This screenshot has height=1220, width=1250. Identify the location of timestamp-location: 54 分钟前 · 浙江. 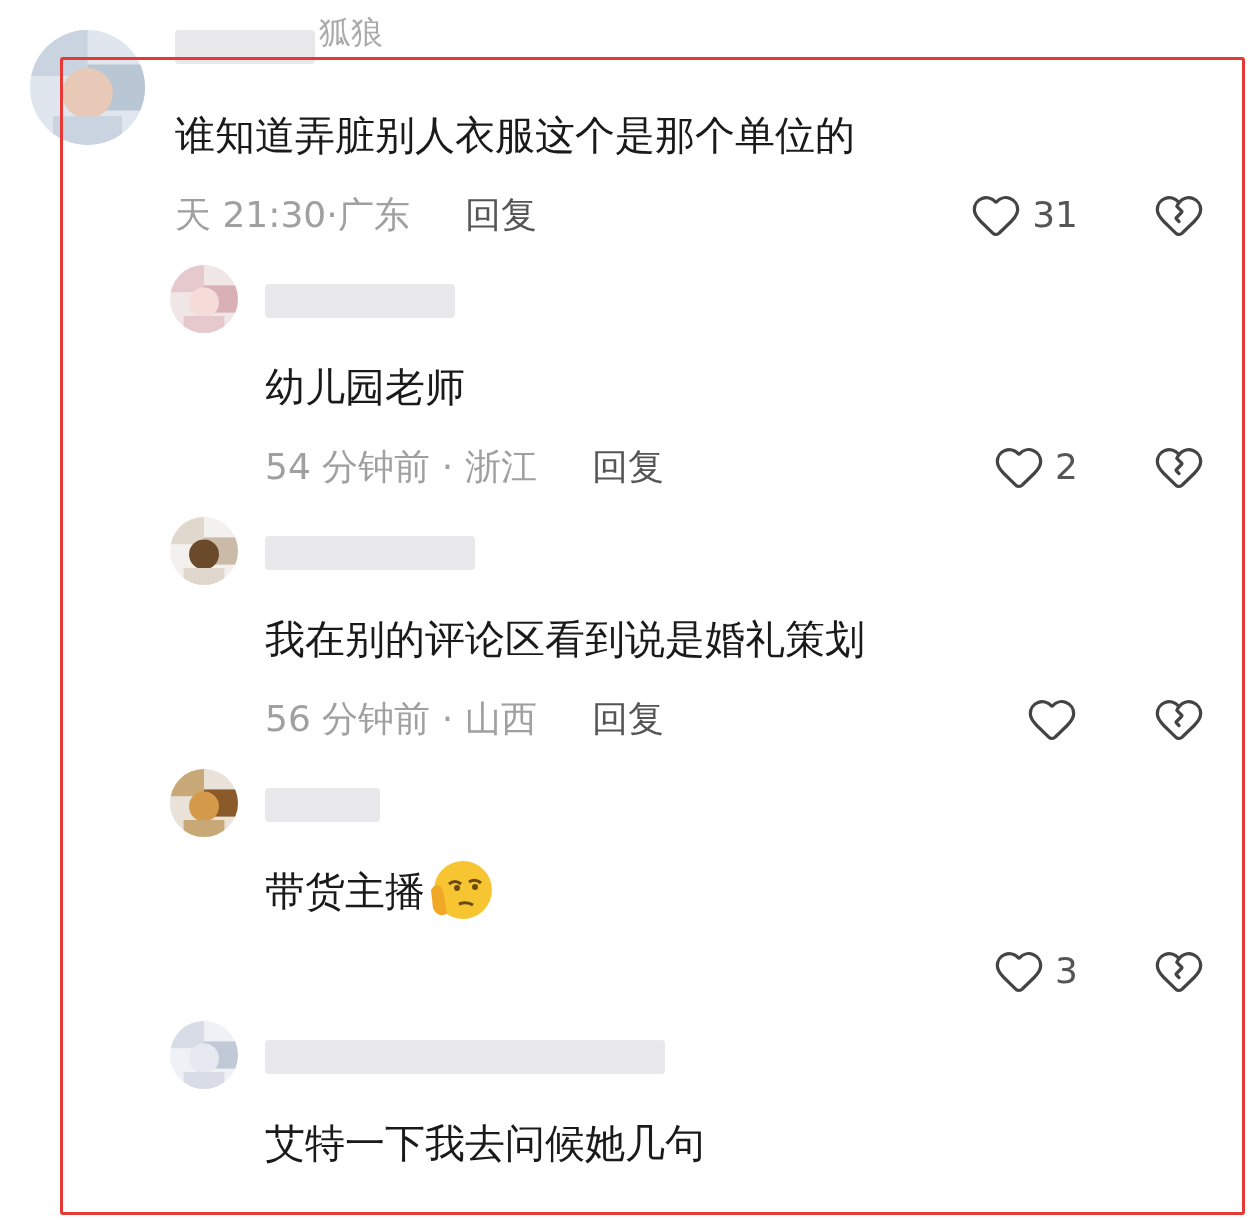
(401, 467).